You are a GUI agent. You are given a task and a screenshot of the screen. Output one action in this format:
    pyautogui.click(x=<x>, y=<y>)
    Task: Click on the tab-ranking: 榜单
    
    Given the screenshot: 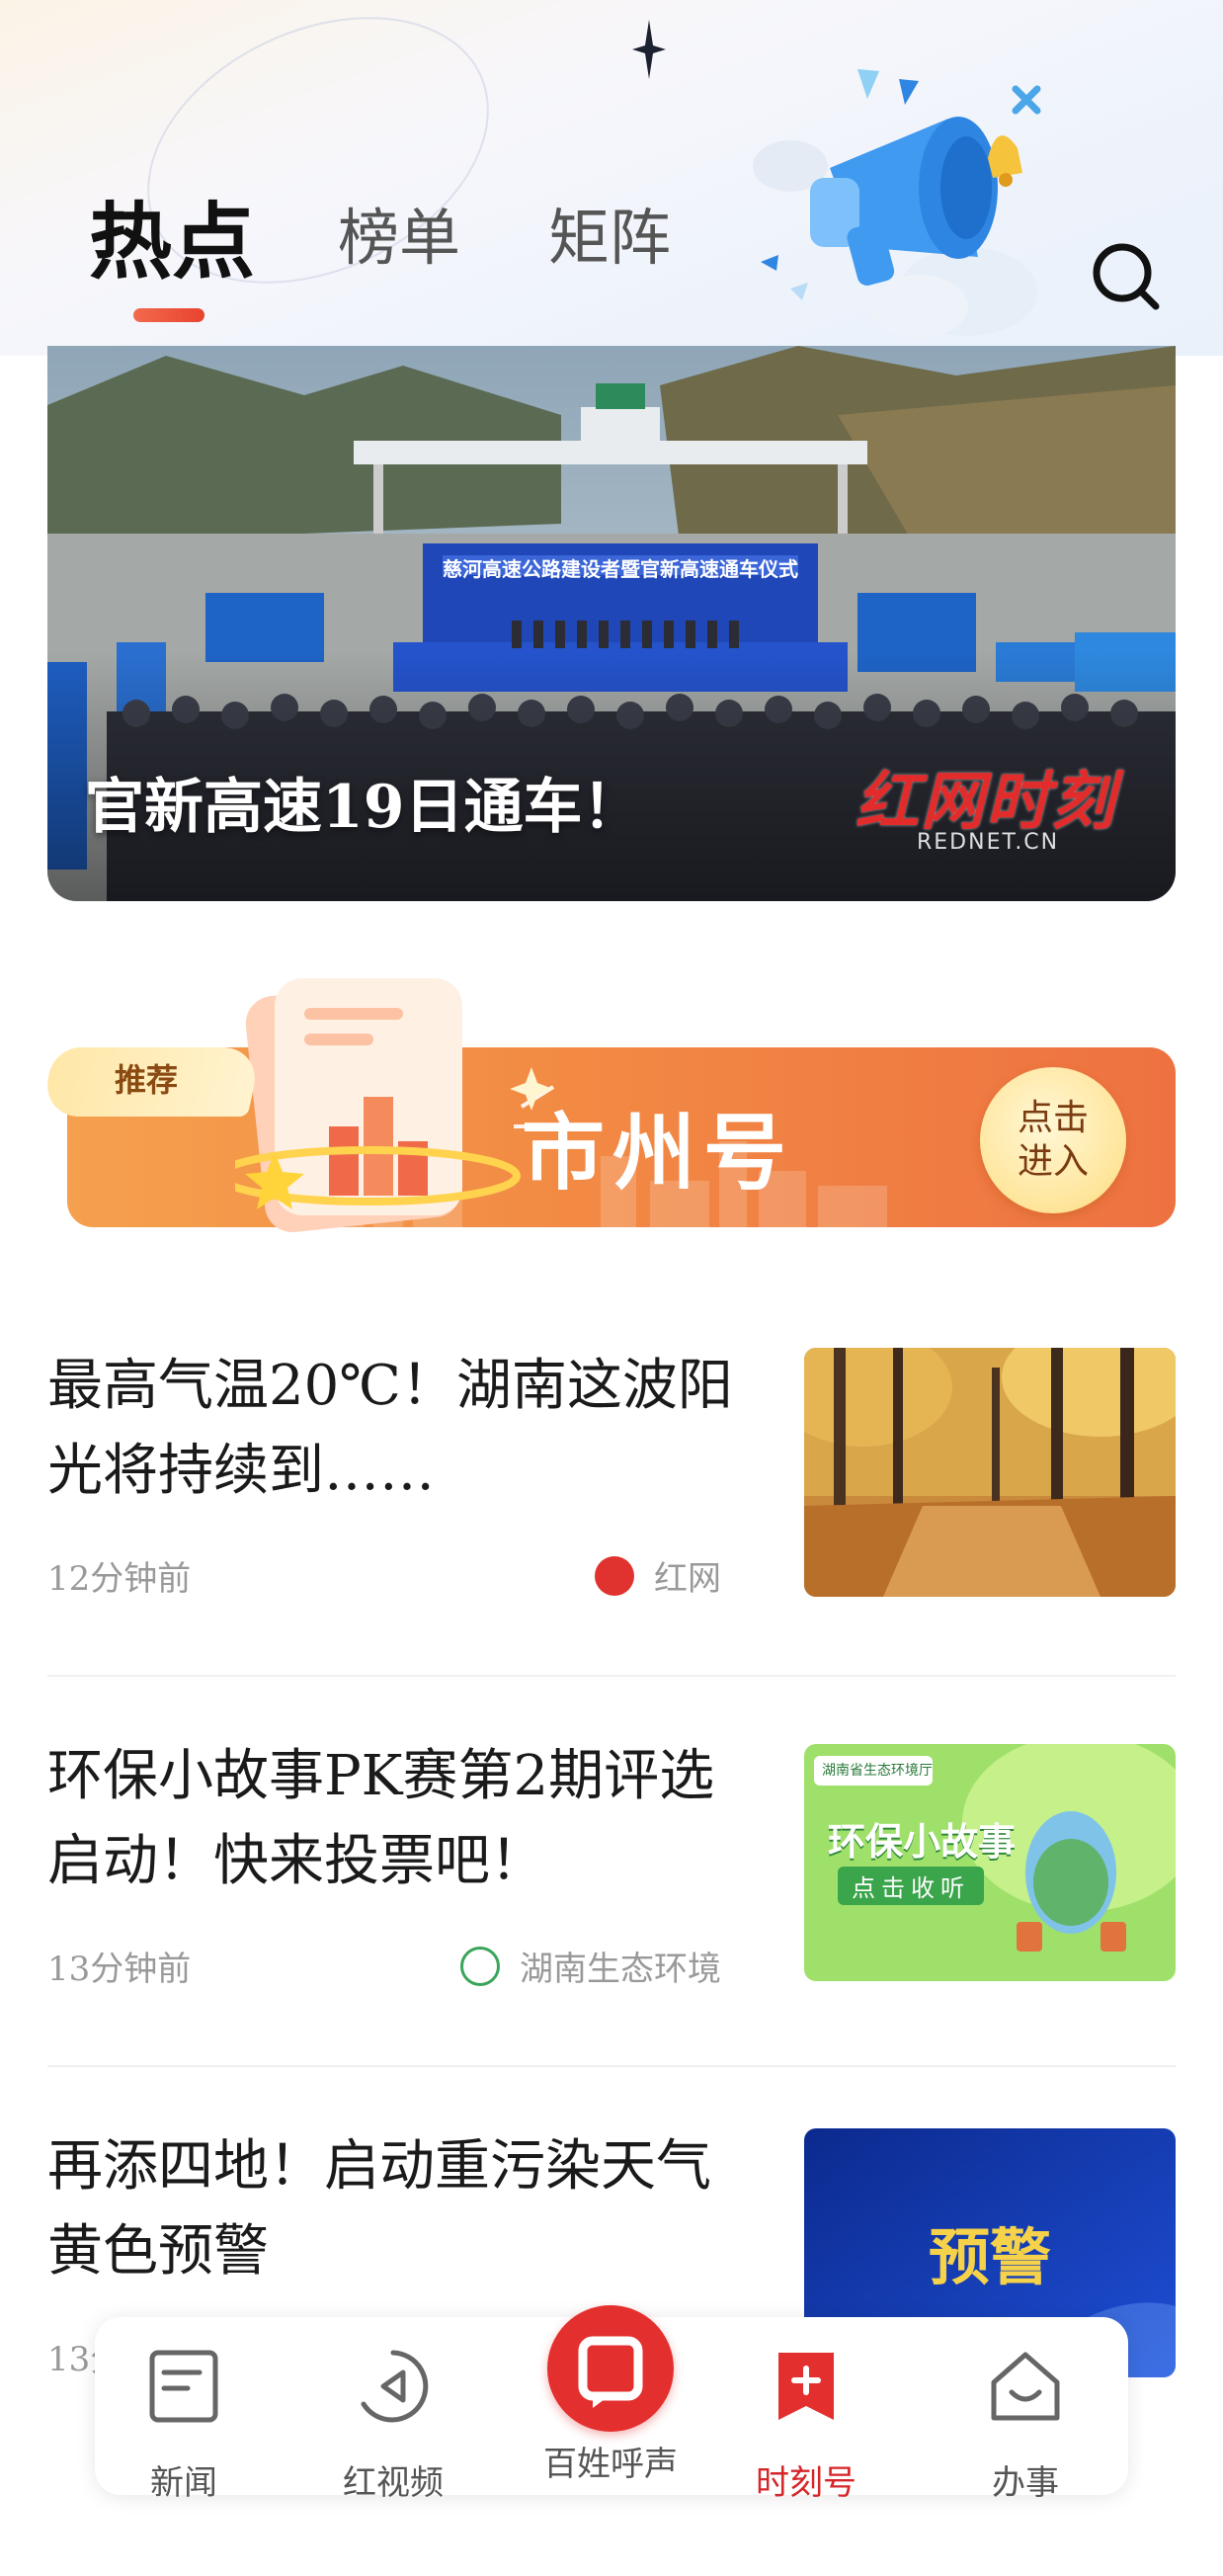 What is the action you would take?
    pyautogui.click(x=399, y=232)
    